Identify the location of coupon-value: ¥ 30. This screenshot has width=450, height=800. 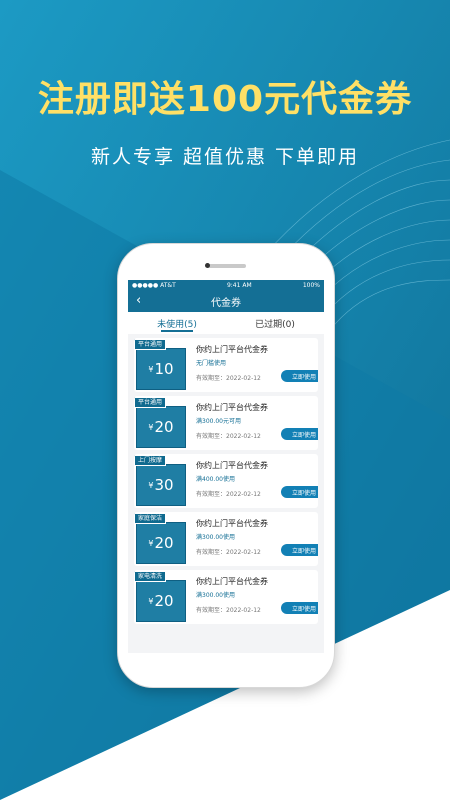
(161, 485).